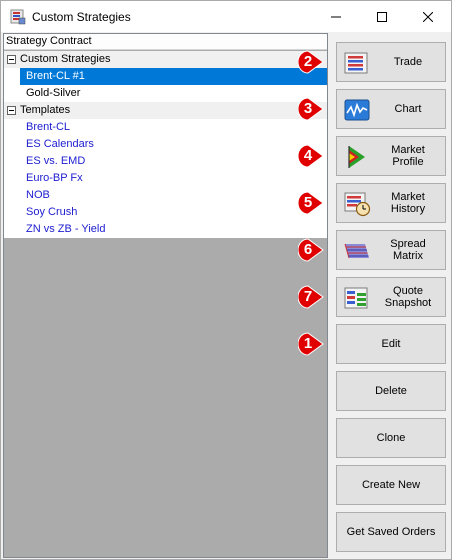  What do you see at coordinates (308, 108) in the screenshot?
I see `badge-number: 3` at bounding box center [308, 108].